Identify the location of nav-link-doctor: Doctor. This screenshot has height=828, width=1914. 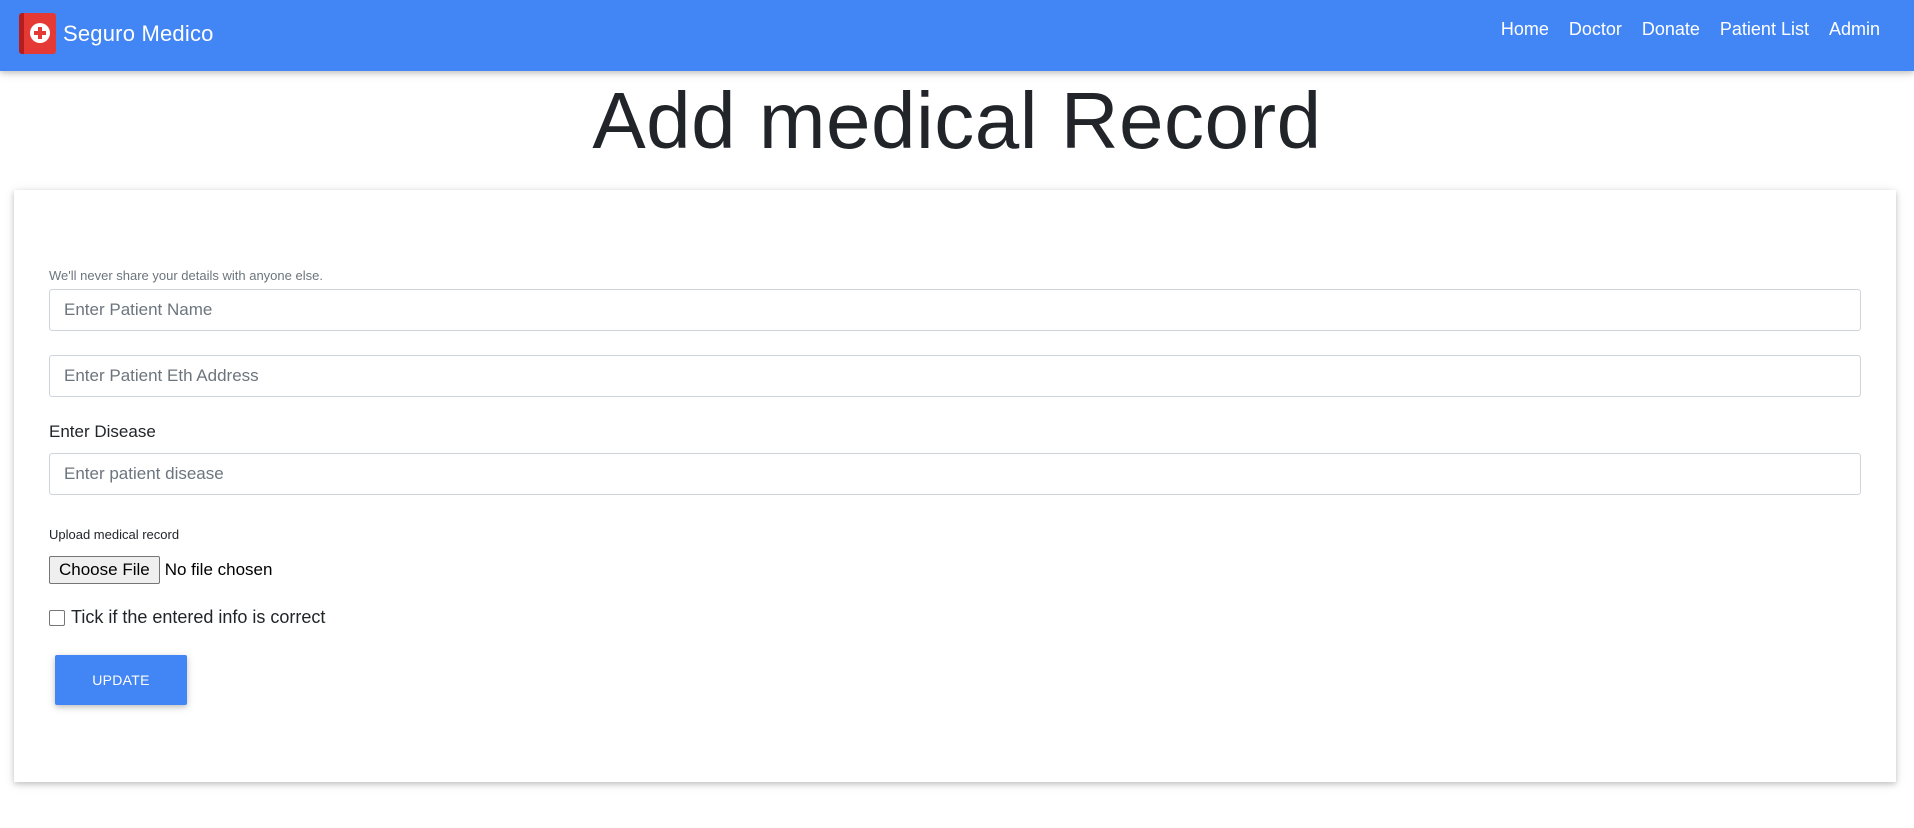
(1595, 29).